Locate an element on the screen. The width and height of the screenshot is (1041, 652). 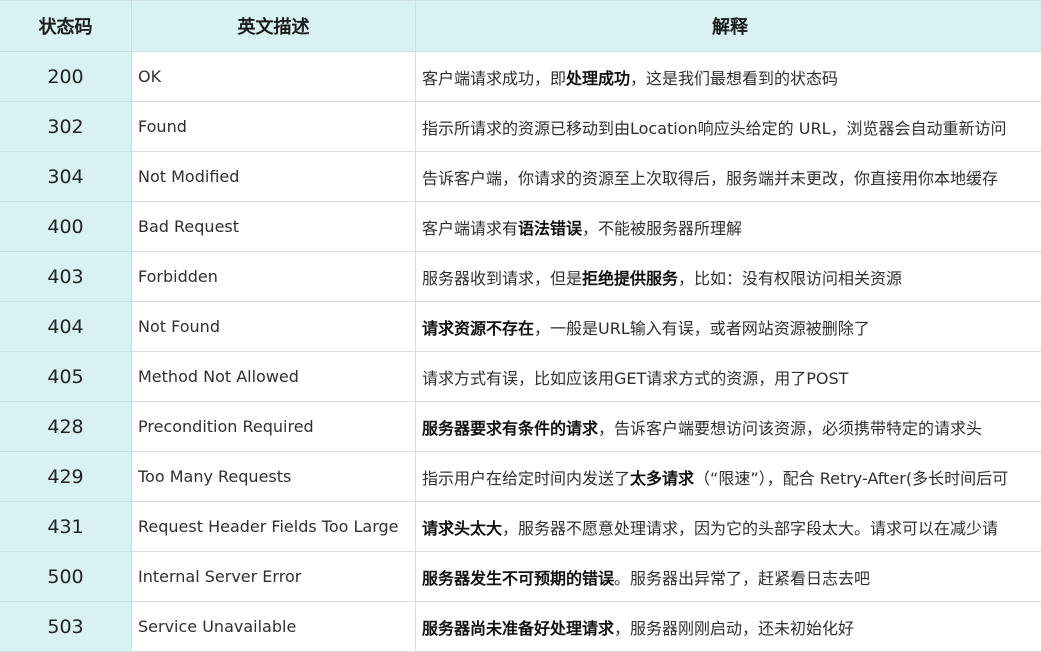
explanation-text: ，服务器不愿意处理请求，因为它的头部字段太大。请求可以在减少请 is located at coordinates (750, 528).